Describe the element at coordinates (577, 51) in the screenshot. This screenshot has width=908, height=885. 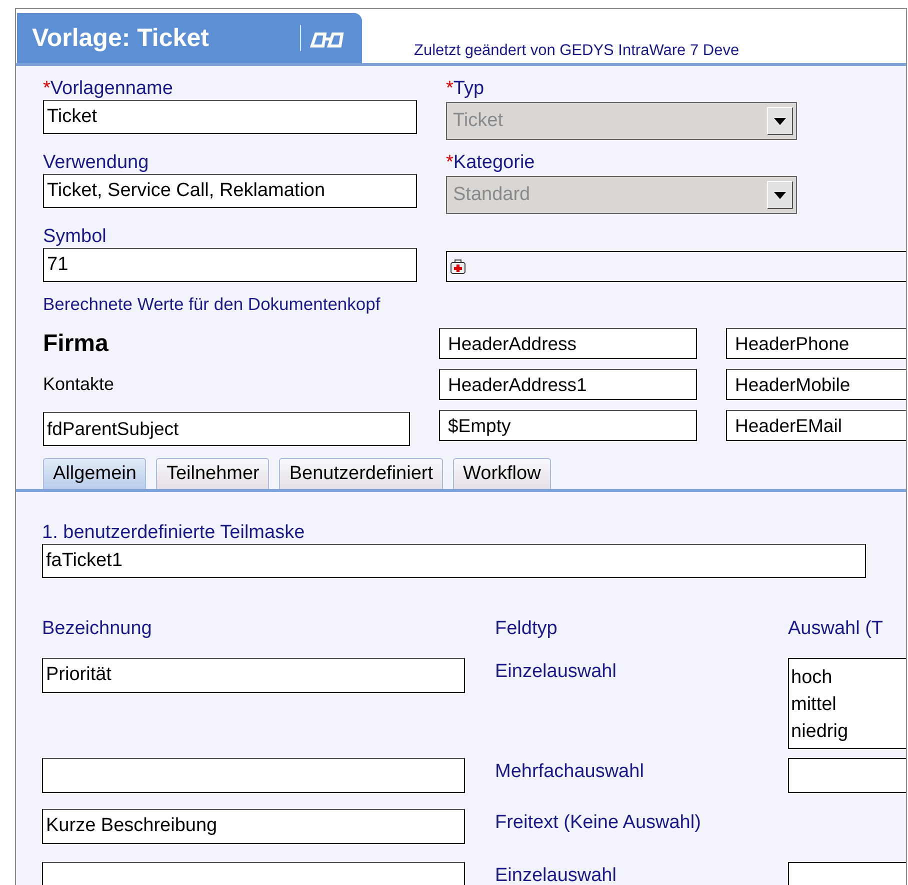
I see `modified-by-text: Zuletzt geändert von GEDYS IntraWare 7 Deve` at that location.